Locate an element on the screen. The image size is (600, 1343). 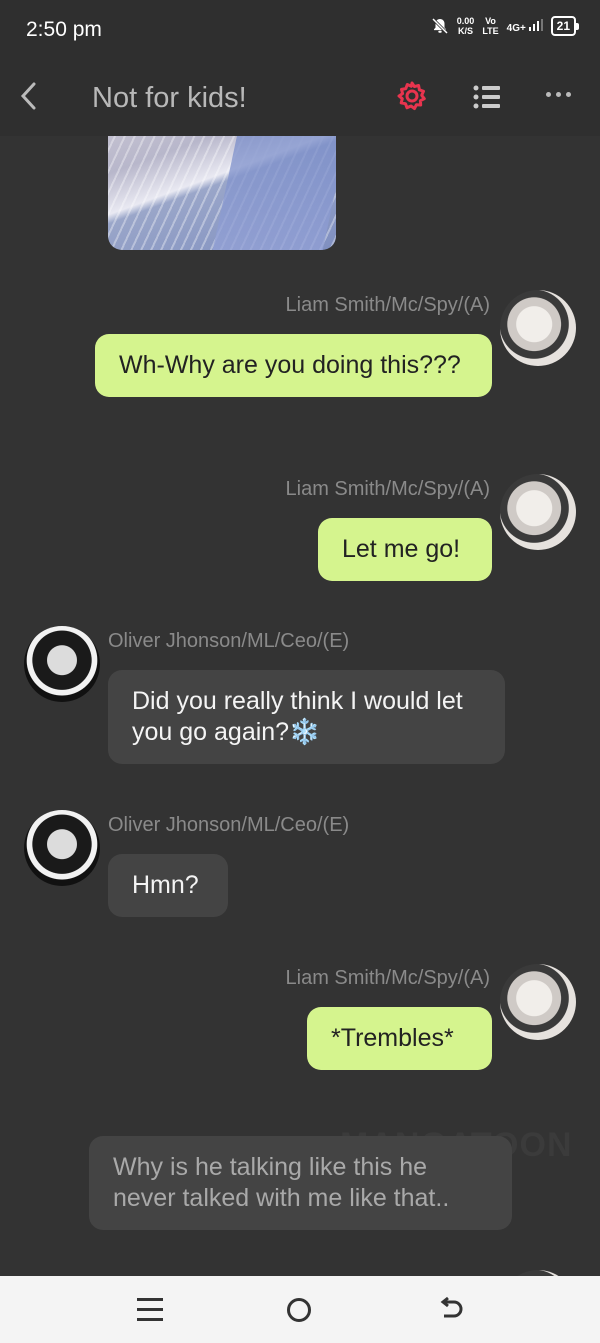
menu-icon is located at coordinates (150, 1299).